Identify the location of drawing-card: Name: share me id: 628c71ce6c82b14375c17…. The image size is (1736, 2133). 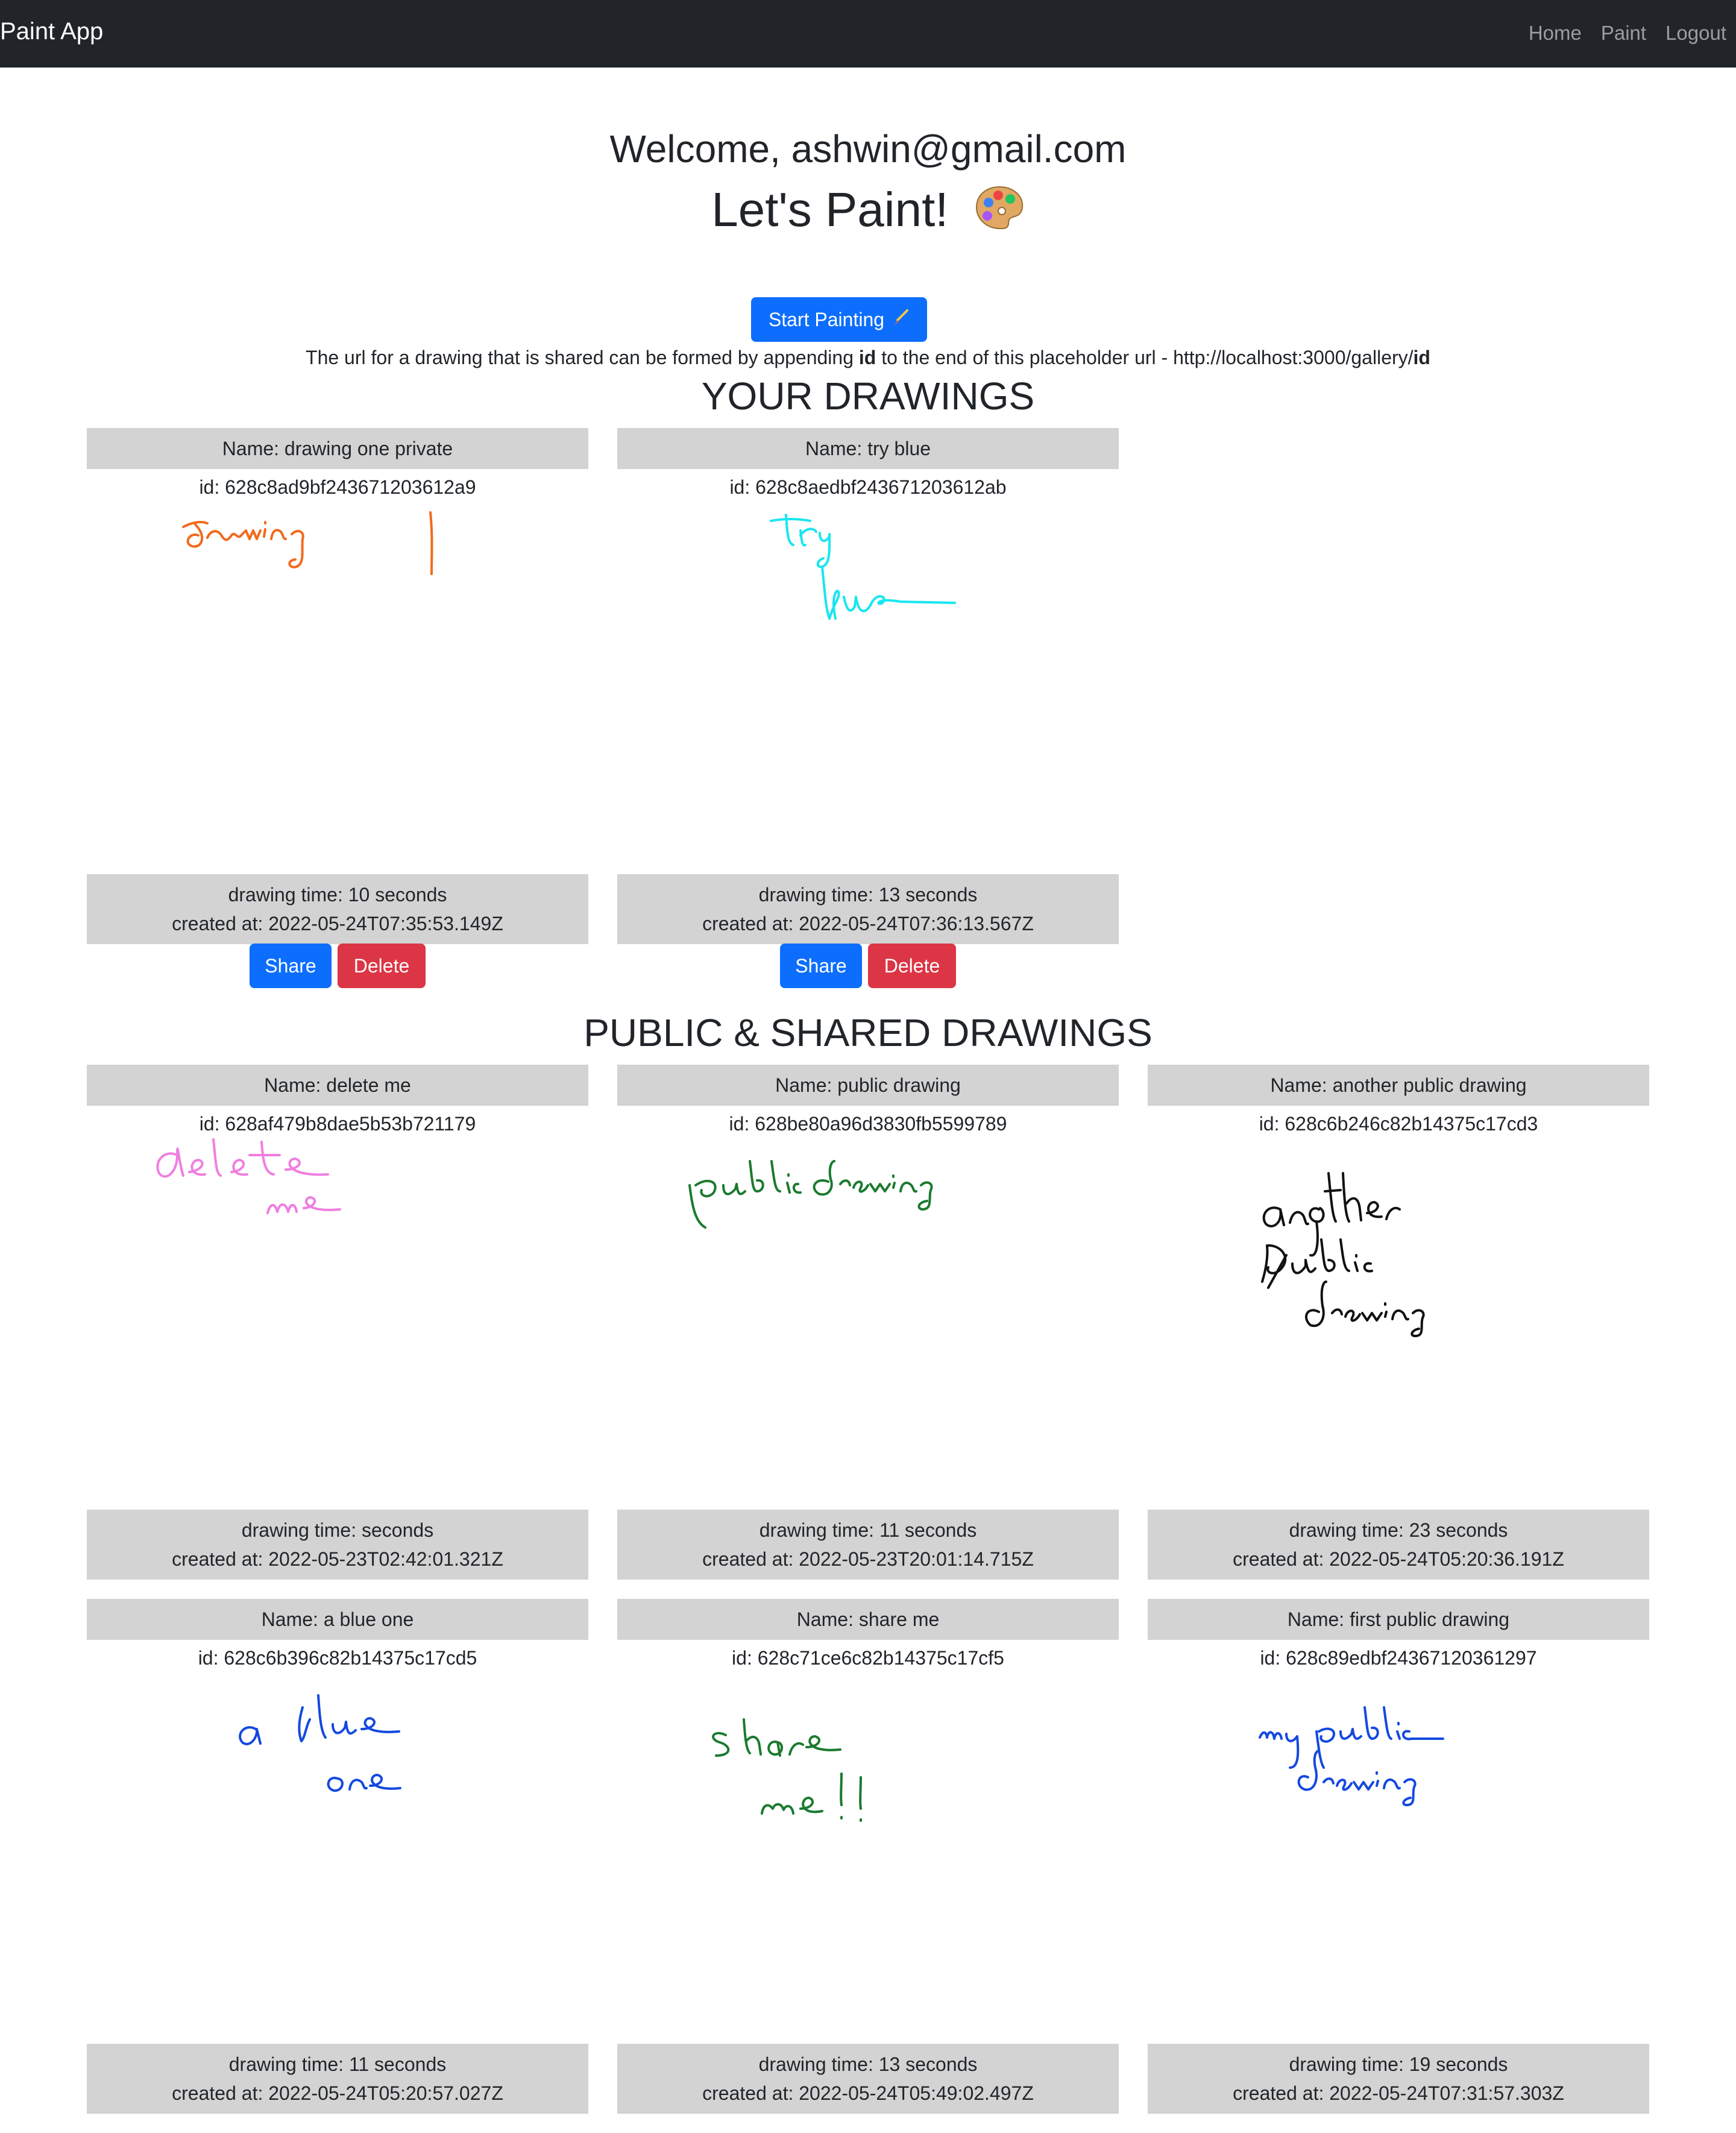
(868, 1856).